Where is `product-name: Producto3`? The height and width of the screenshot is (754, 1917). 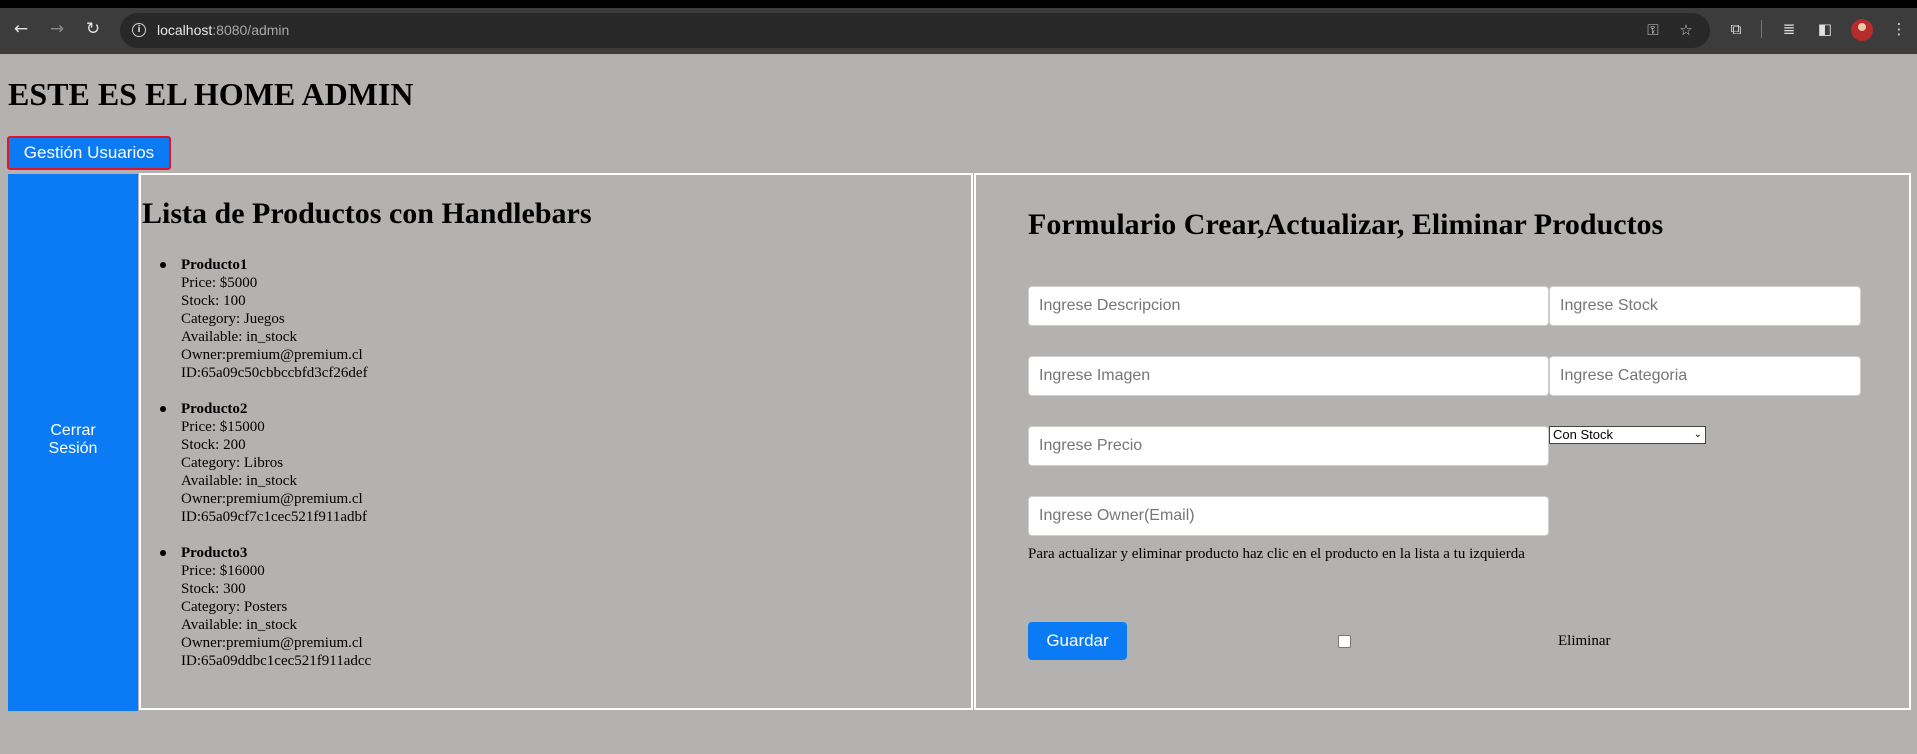
product-name: Producto3 is located at coordinates (214, 553).